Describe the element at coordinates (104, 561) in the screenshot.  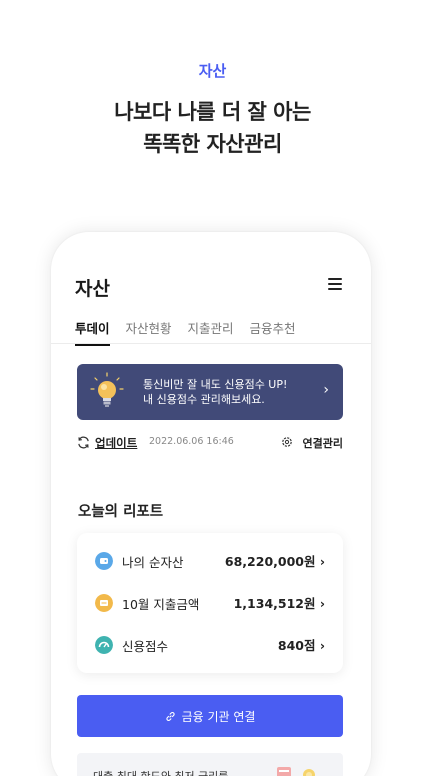
I see `wallet-icon` at that location.